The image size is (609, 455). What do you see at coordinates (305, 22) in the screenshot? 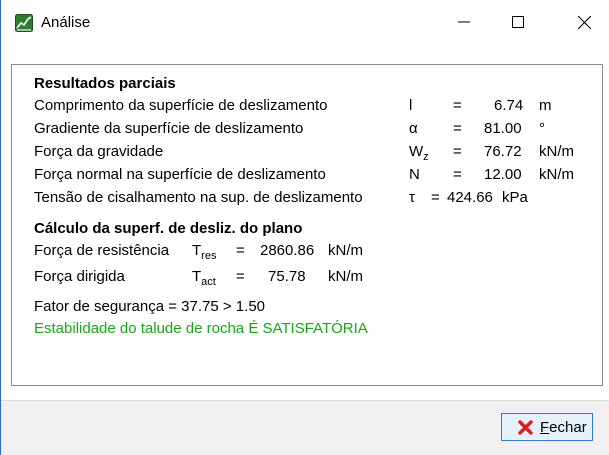
I see `title-bar: Análise` at bounding box center [305, 22].